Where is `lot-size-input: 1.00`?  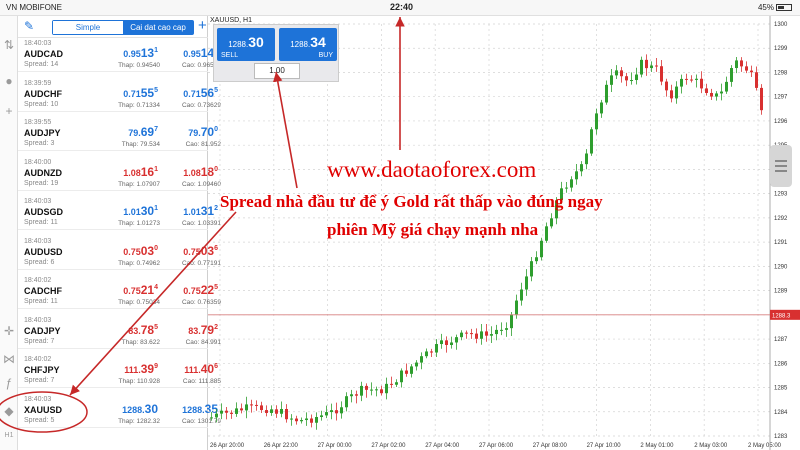
lot-size-input: 1.00 is located at coordinates (277, 71).